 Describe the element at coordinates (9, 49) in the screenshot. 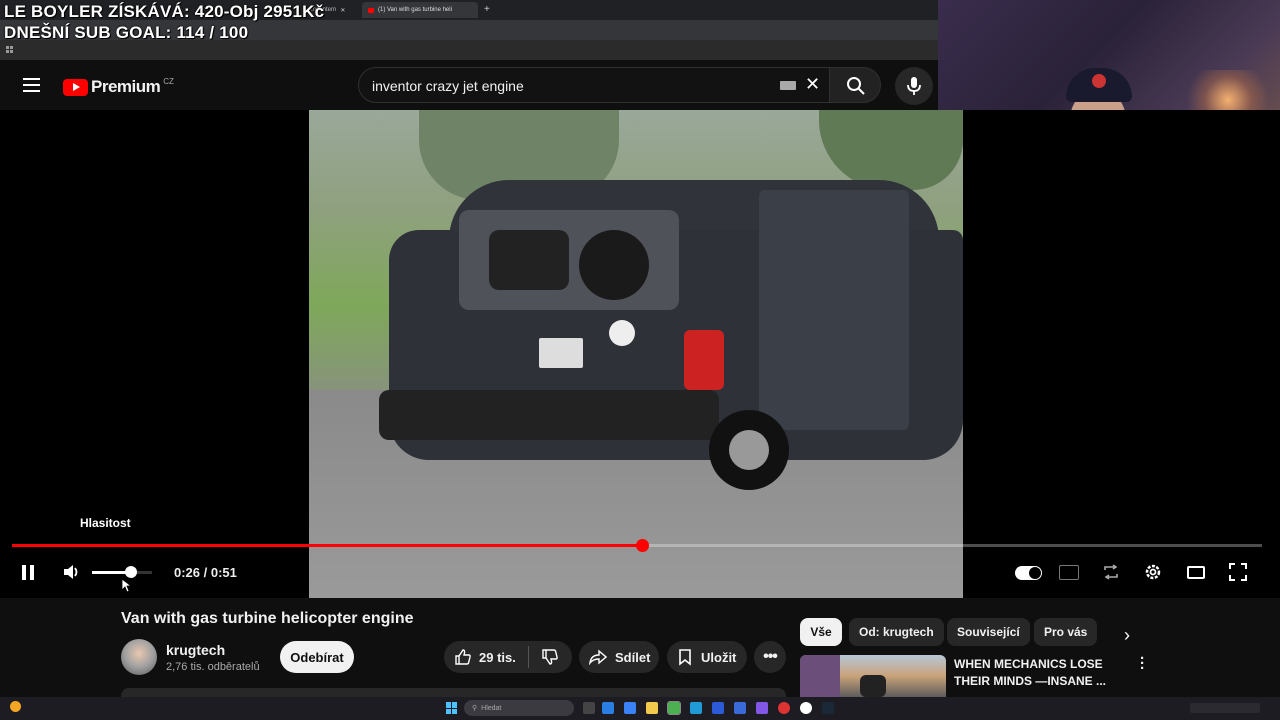

I see `apps-grid-icon` at that location.